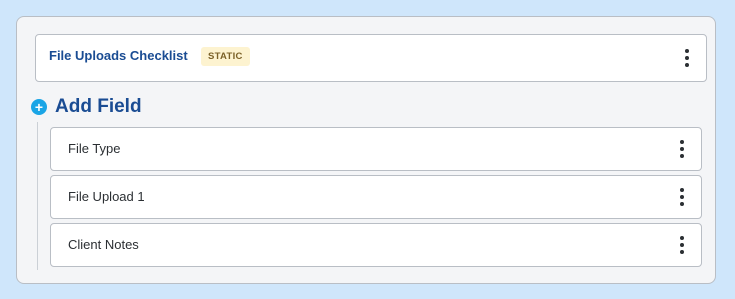  What do you see at coordinates (118, 55) in the screenshot?
I see `section-title: File Uploads Checklist` at bounding box center [118, 55].